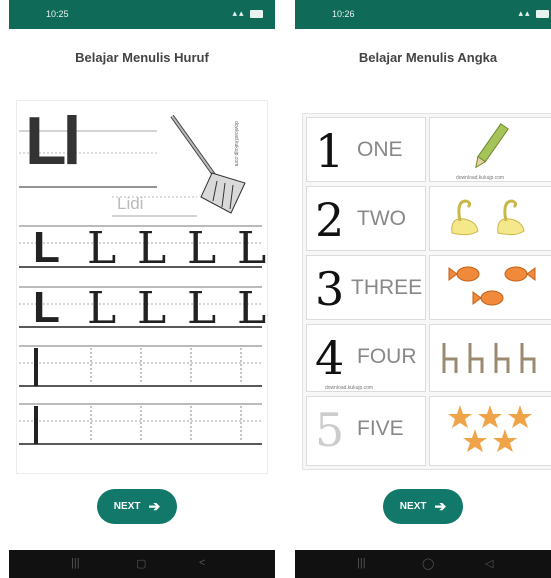 This screenshot has width=551, height=578. Describe the element at coordinates (330, 151) in the screenshot. I see `numeral: 1` at that location.